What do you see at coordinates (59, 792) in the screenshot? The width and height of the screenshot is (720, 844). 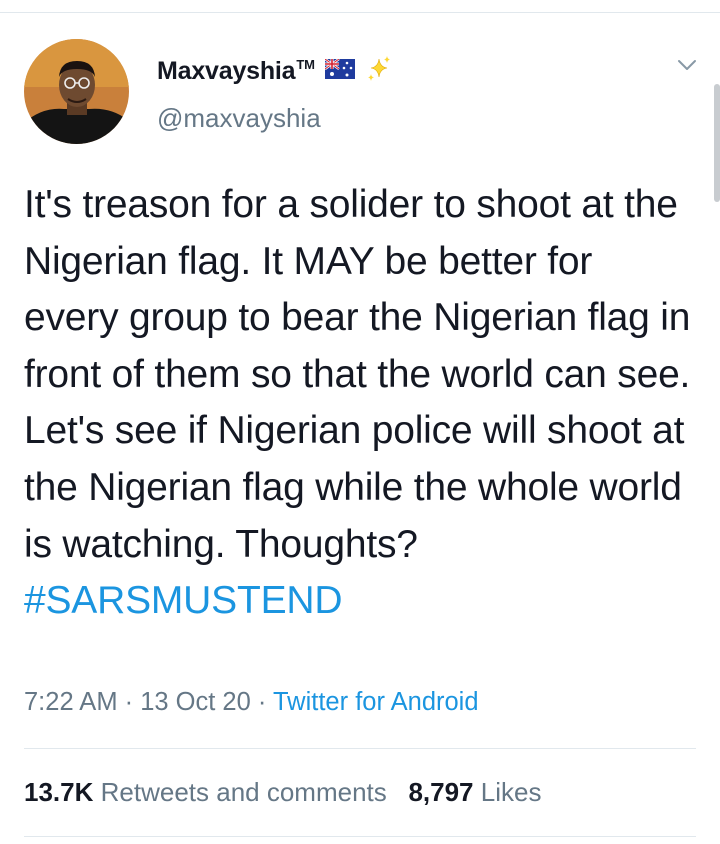 I see `retweets-count: 13.7K` at bounding box center [59, 792].